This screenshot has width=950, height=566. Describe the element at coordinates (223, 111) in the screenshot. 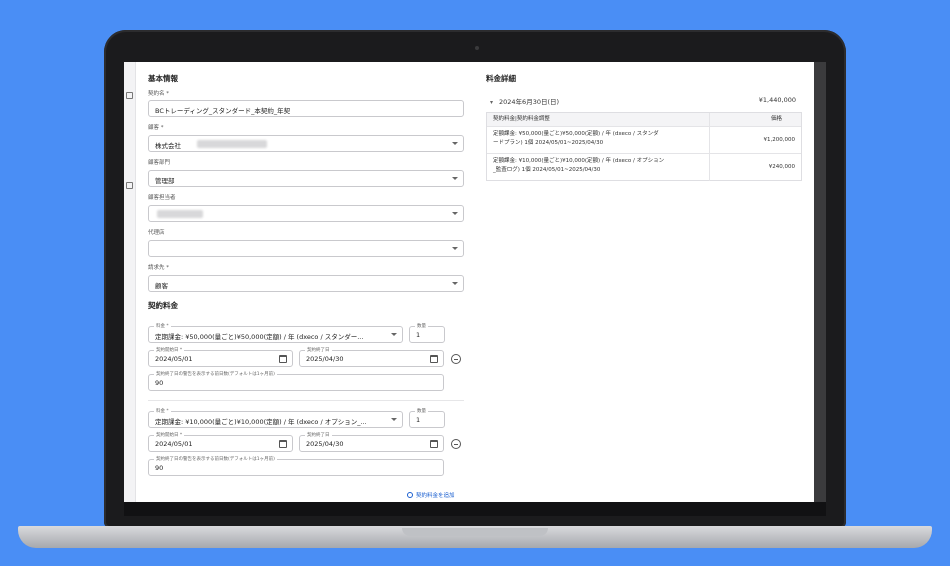

I see `contract-name-value: BCトレーディング_スタンダード_本契約_年契` at that location.